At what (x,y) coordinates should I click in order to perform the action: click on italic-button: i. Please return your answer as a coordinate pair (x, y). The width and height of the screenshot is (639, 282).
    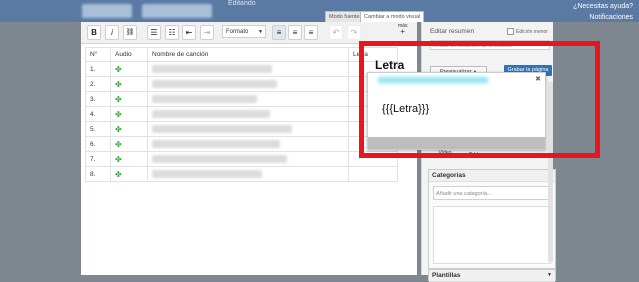
    Looking at the image, I should click on (112, 32).